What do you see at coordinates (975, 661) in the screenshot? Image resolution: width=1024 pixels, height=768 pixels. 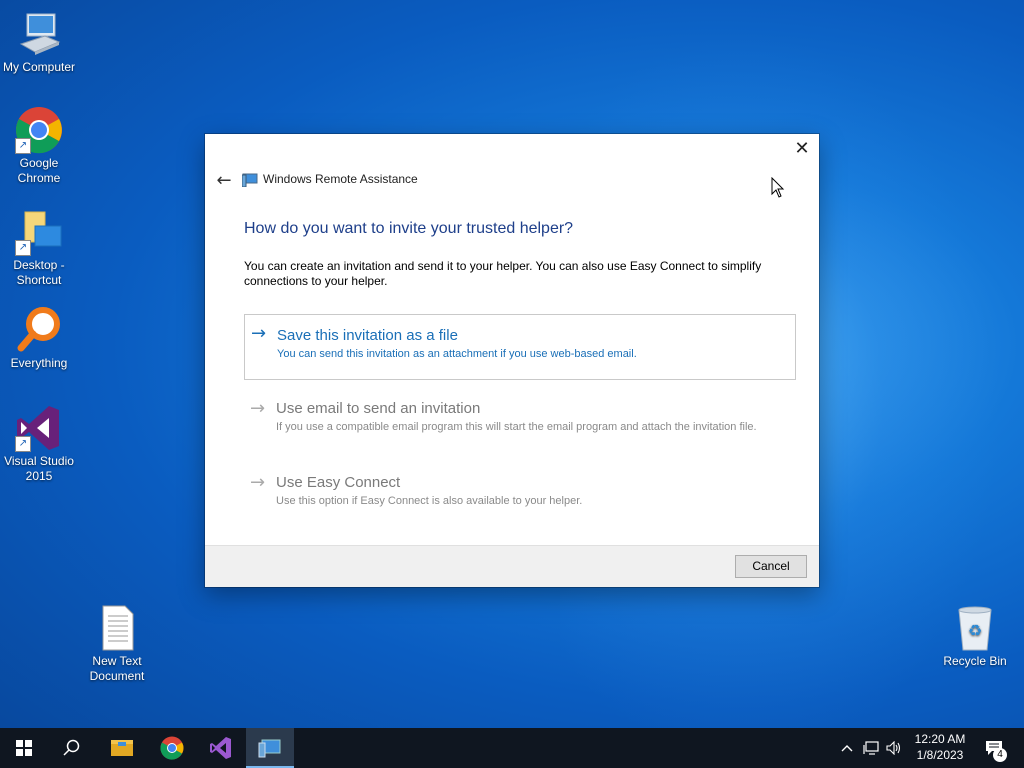 I see `desktop-icon-label: Recycle Bin` at bounding box center [975, 661].